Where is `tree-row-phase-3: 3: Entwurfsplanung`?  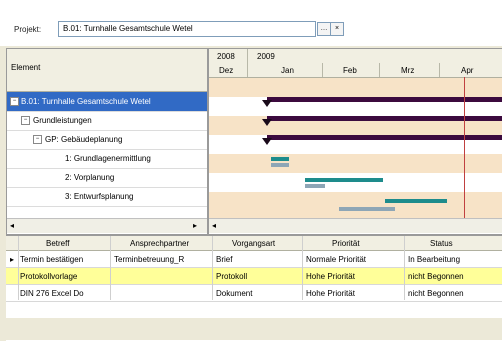 tree-row-phase-3: 3: Entwurfsplanung is located at coordinates (107, 197).